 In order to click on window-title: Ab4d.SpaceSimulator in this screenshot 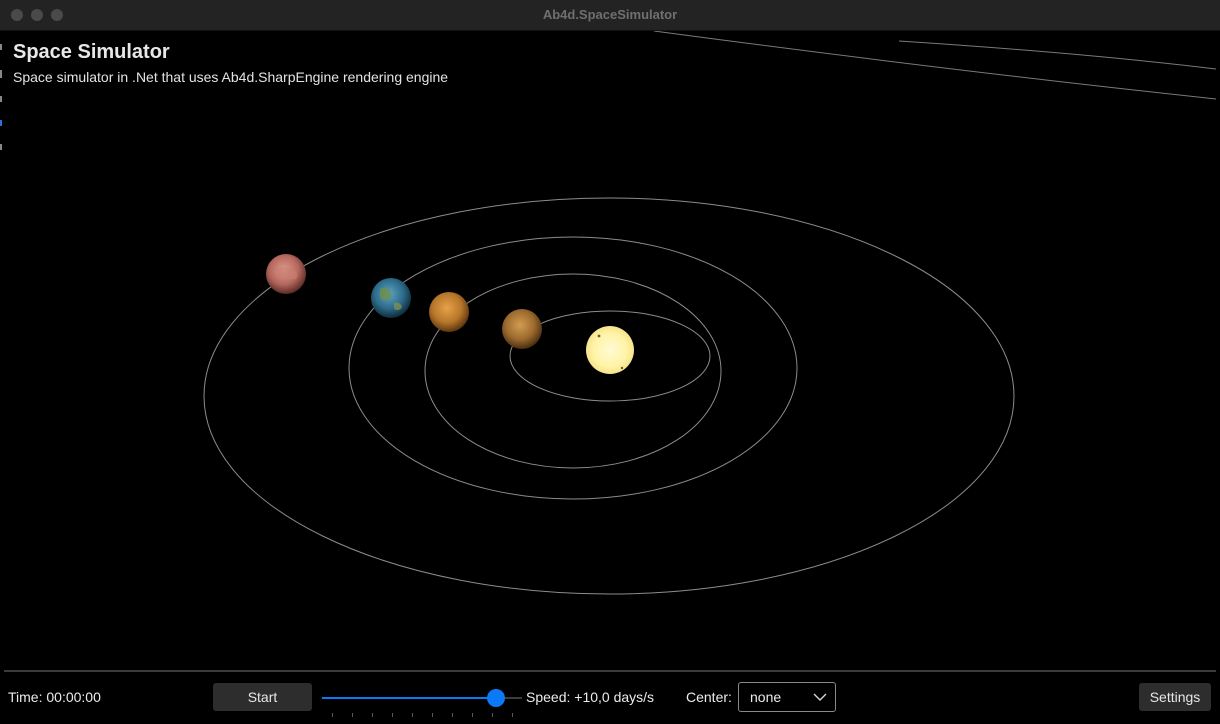, I will do `click(610, 14)`.